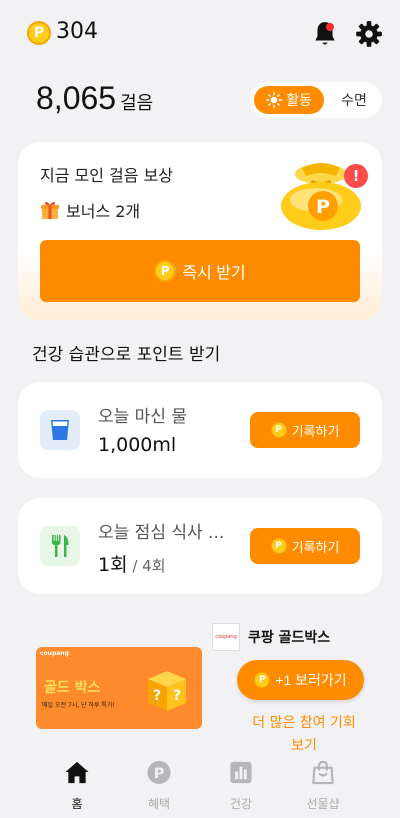 The image size is (400, 818). I want to click on view-more-points-label: +1 보러가기, so click(311, 680).